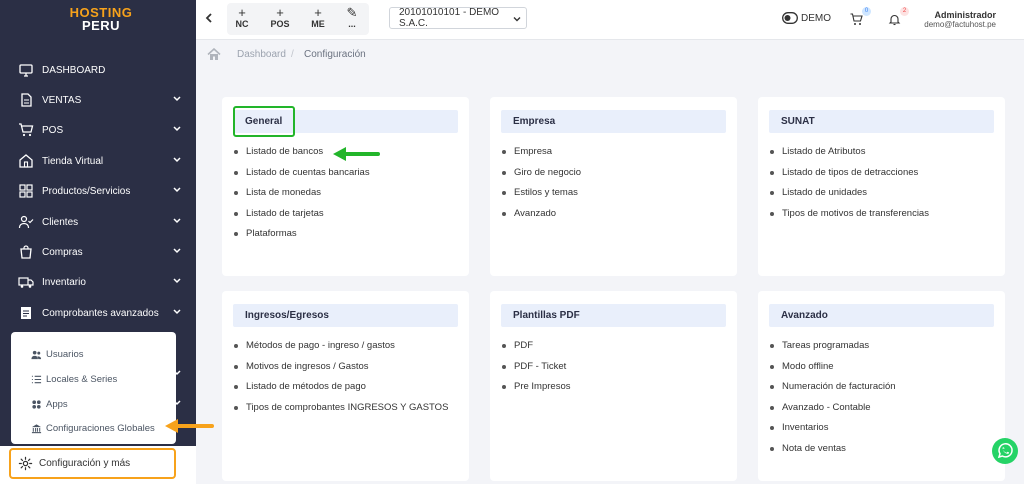 Image resolution: width=1024 pixels, height=484 pixels. Describe the element at coordinates (816, 18) in the screenshot. I see `mode-label: DEMO` at that location.